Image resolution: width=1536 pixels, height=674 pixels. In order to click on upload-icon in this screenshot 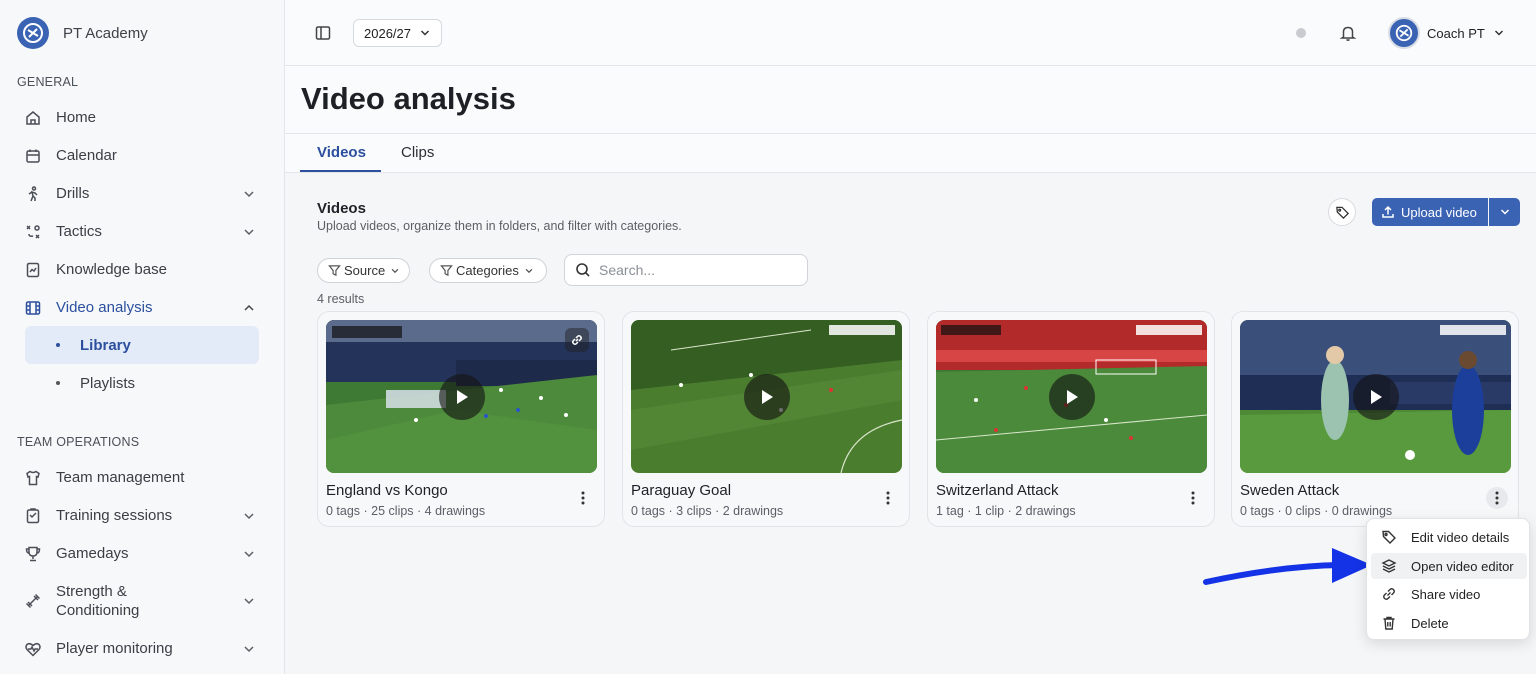, I will do `click(1391, 212)`.